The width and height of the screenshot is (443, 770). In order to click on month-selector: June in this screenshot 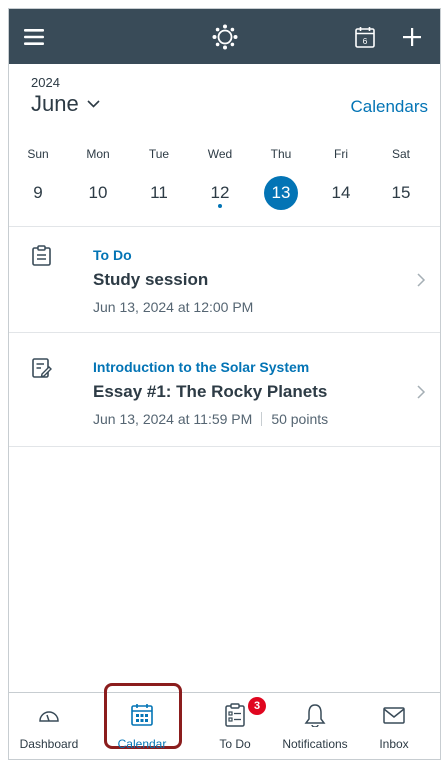, I will do `click(65, 104)`.